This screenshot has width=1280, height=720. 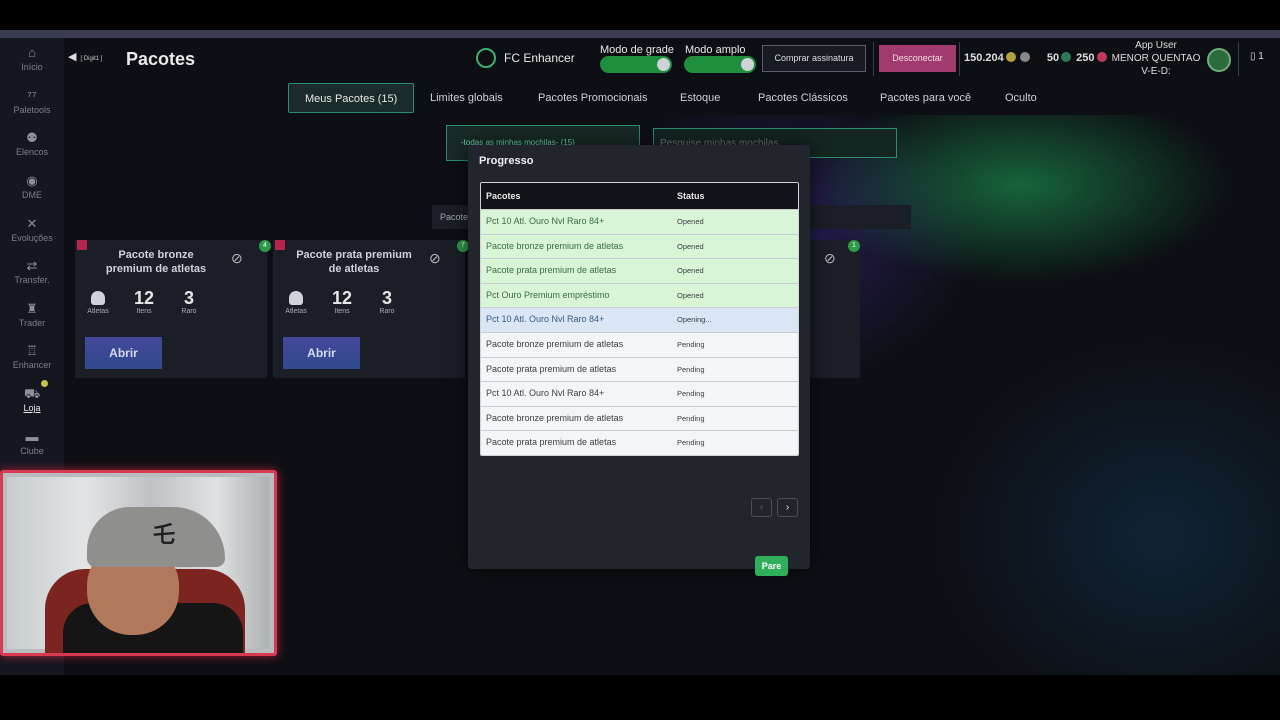 I want to click on sidebar-item-transfer: ⇄ Transfer., so click(x=32, y=272).